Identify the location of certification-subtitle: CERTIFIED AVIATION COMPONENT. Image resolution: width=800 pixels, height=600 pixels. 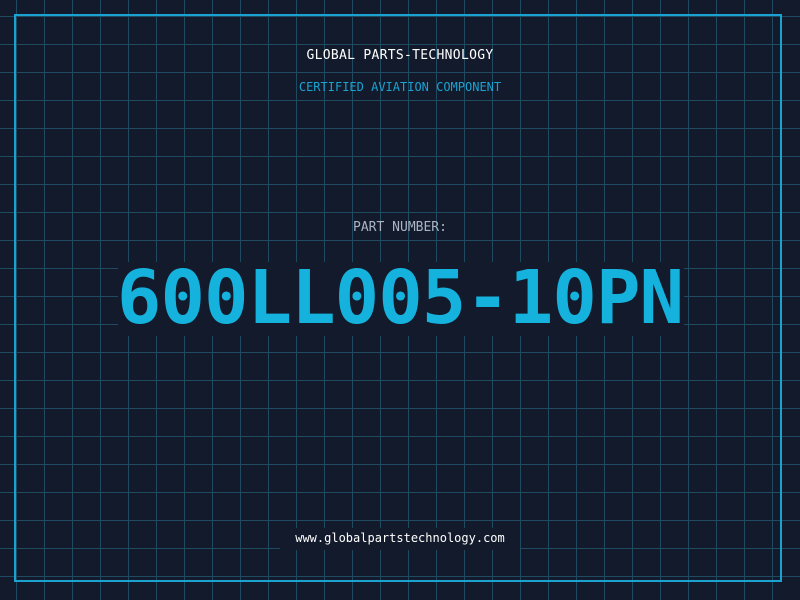
(400, 87).